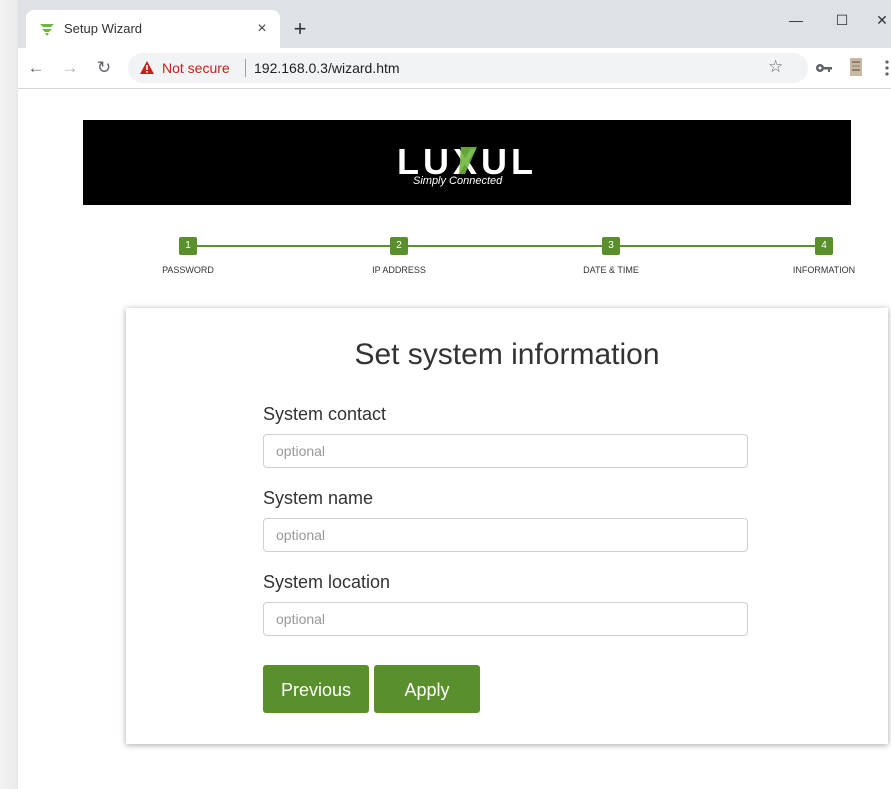 The height and width of the screenshot is (789, 891). I want to click on system-location-input, so click(505, 619).